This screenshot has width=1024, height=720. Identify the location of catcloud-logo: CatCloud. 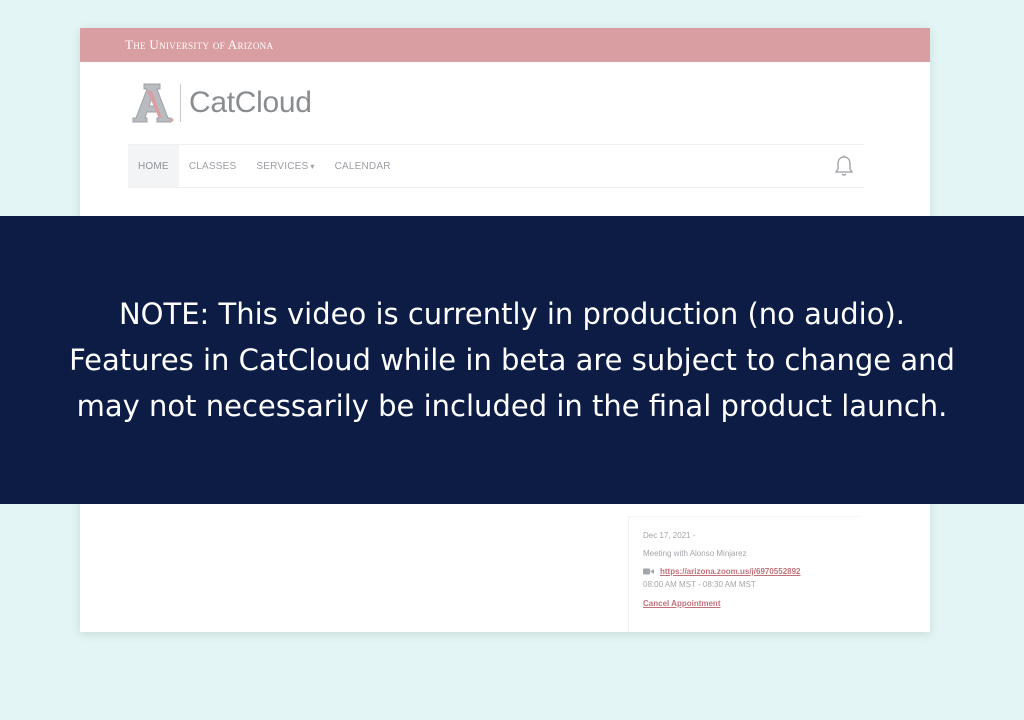
(221, 103).